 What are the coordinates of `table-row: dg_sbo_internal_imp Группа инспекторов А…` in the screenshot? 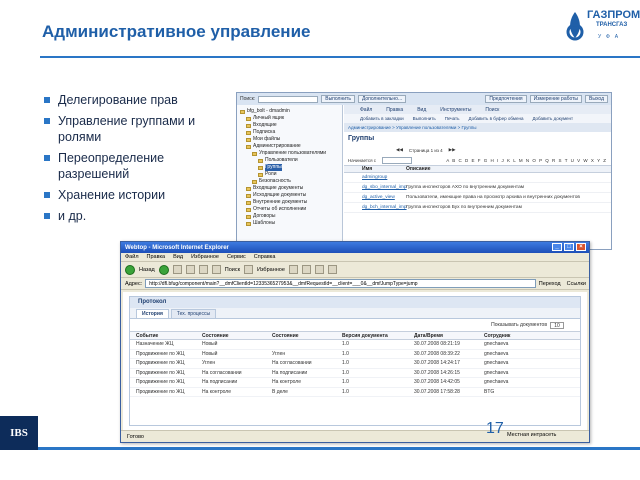 It's located at (477, 188).